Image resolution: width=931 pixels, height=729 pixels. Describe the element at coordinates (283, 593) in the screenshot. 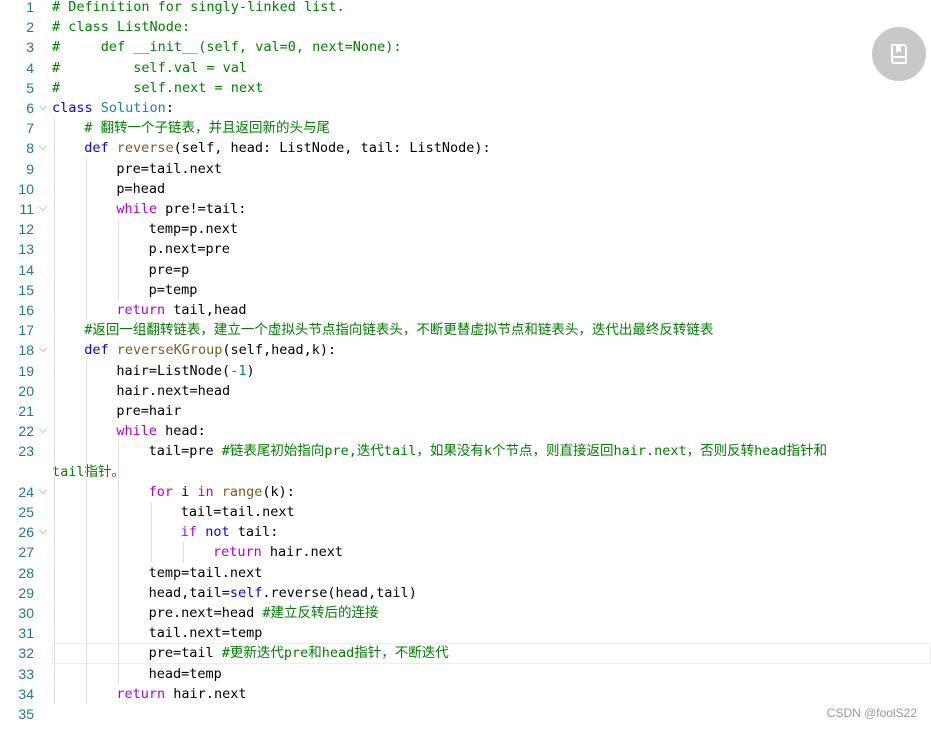

I see `code-text: head,tail=self.reverse(head,tail)` at that location.